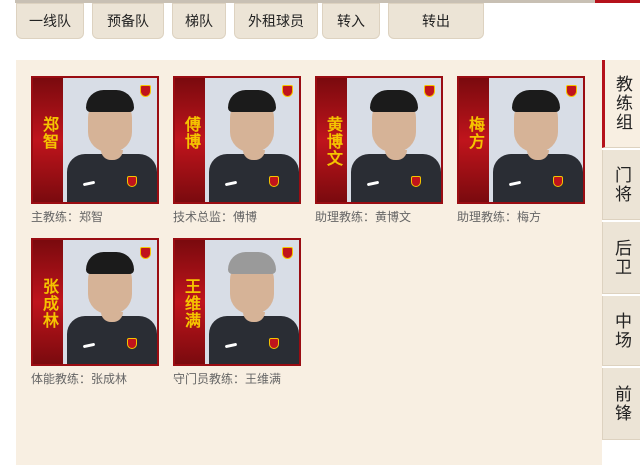 This screenshot has height=465, width=640. Describe the element at coordinates (227, 379) in the screenshot. I see `coach-caption: 守门员教练：王维满` at that location.